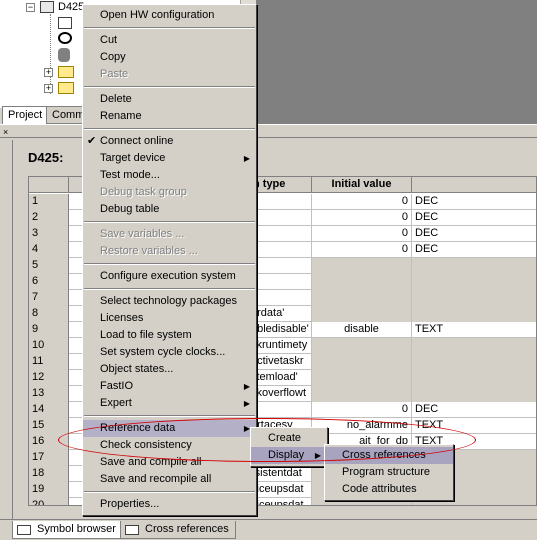  I want to click on menu-item-debug-task-group: Debug task group, so click(169, 192).